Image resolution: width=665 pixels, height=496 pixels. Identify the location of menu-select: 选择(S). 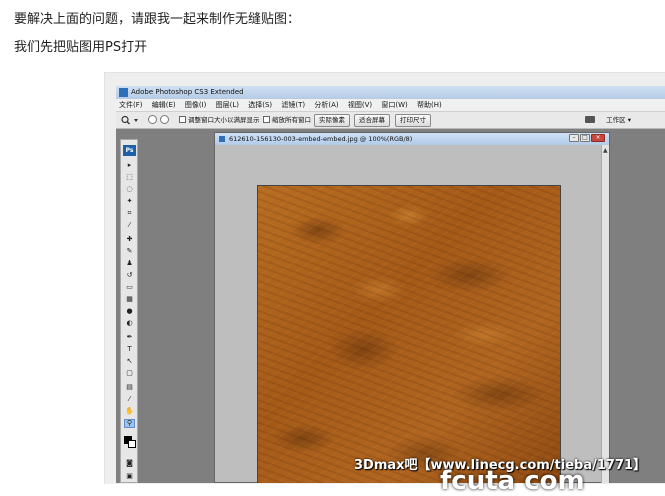
(260, 105).